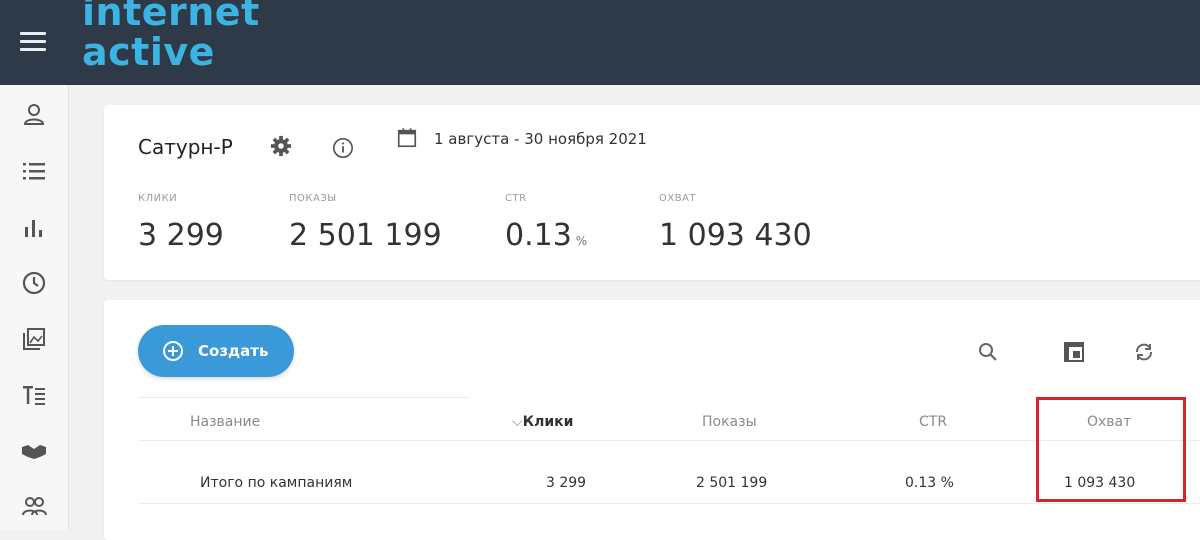  What do you see at coordinates (158, 198) in the screenshot?
I see `metric-label: КЛИКИ` at bounding box center [158, 198].